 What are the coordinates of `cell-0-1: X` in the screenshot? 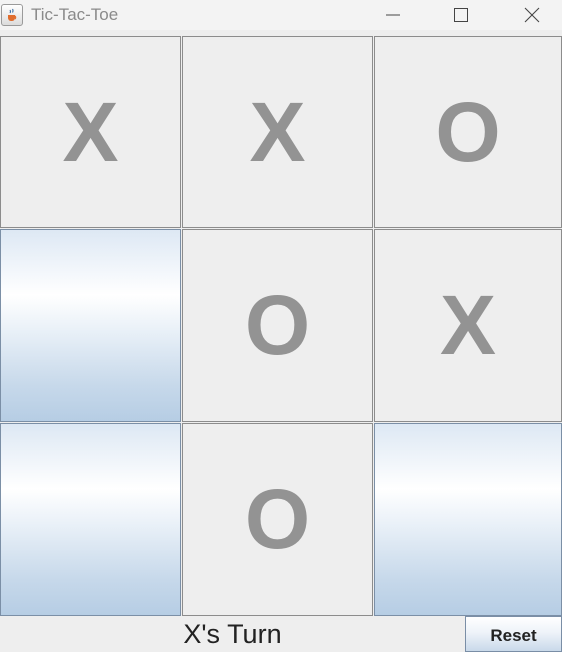 It's located at (277, 132).